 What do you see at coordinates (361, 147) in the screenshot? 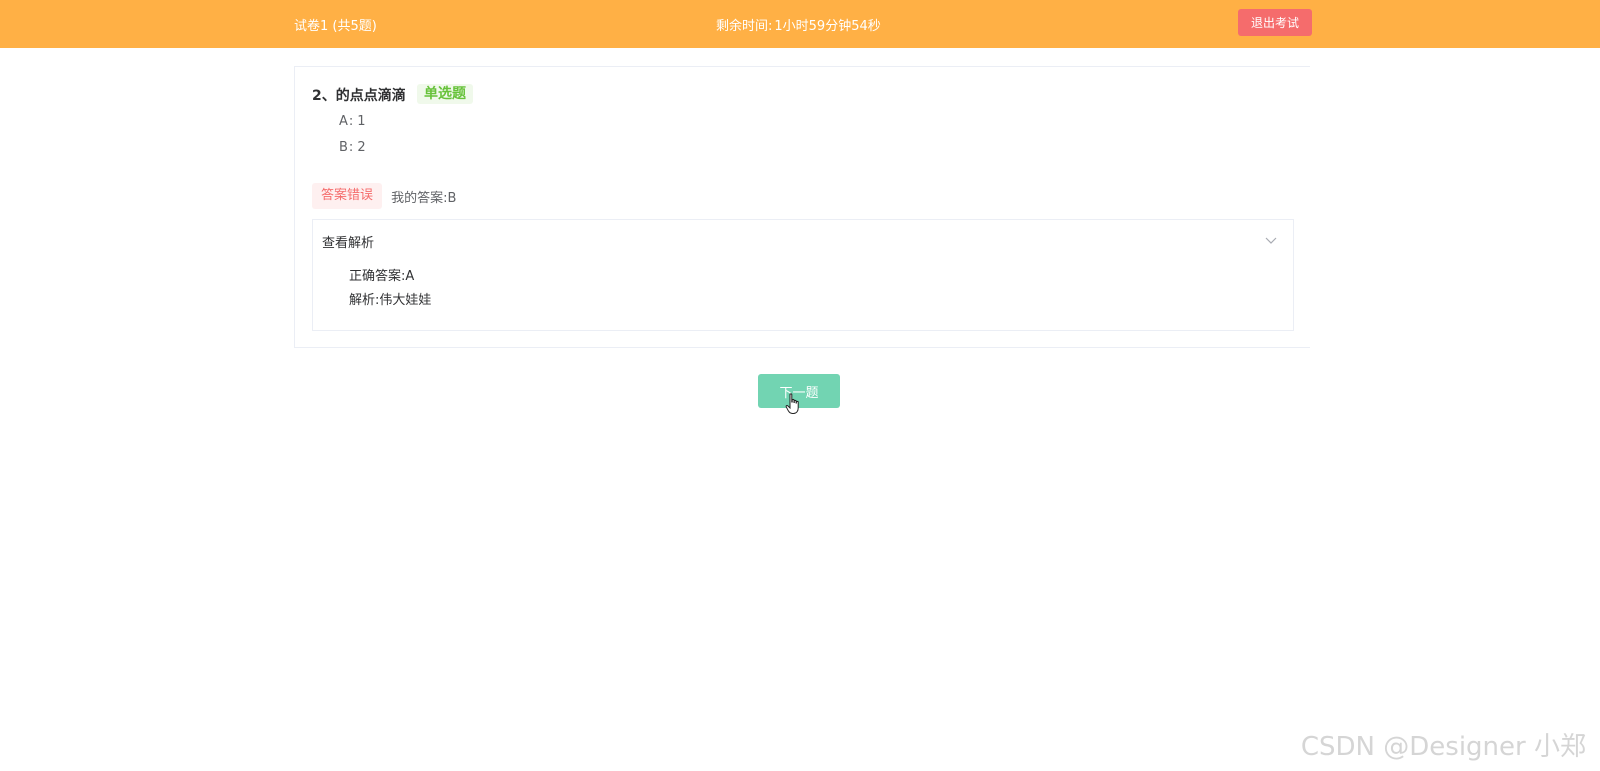
I see `option-value: 2` at bounding box center [361, 147].